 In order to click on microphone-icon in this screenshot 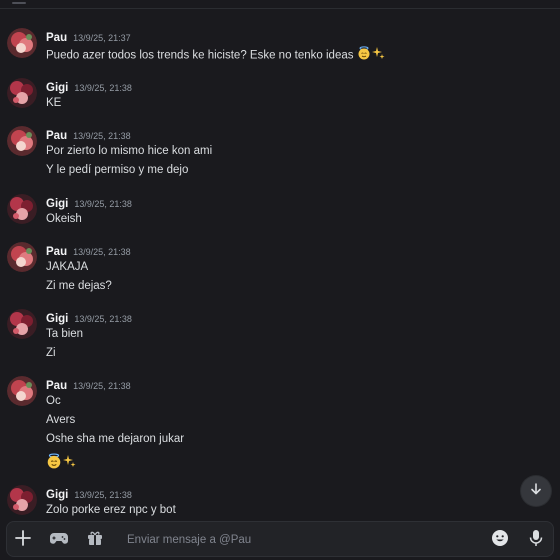, I will do `click(536, 540)`.